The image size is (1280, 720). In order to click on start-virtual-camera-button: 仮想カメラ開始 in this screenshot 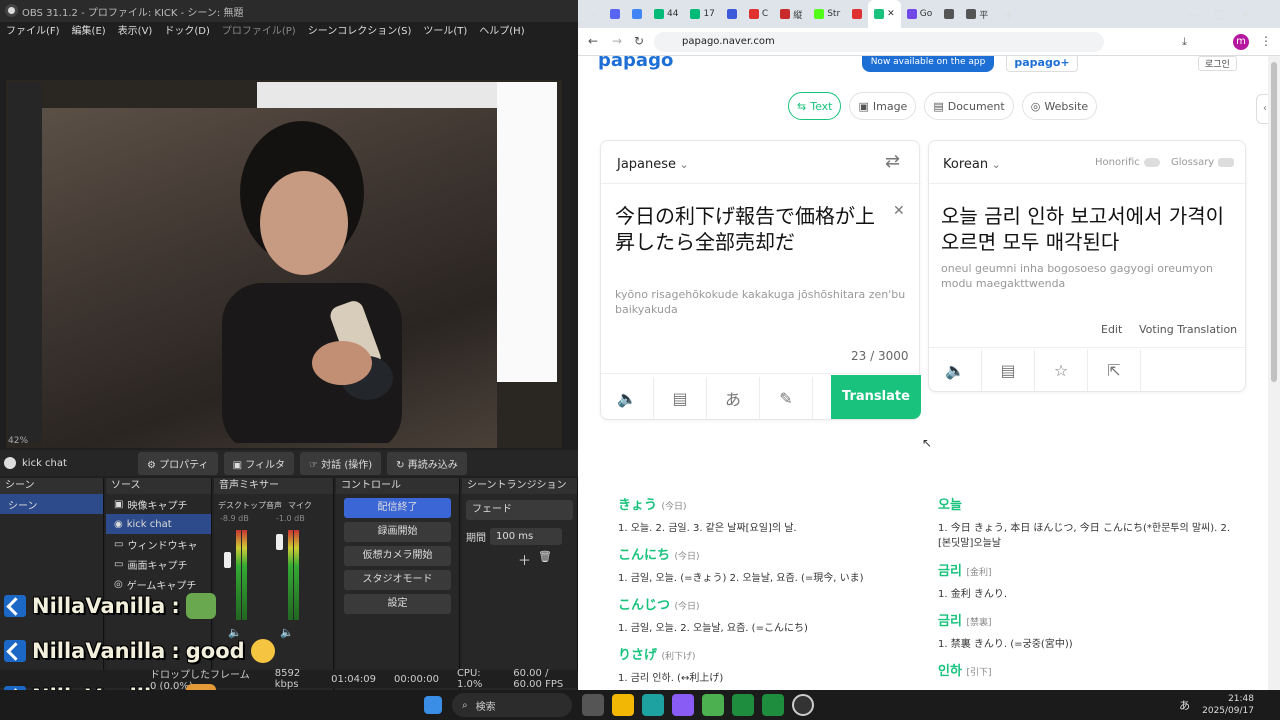, I will do `click(397, 556)`.